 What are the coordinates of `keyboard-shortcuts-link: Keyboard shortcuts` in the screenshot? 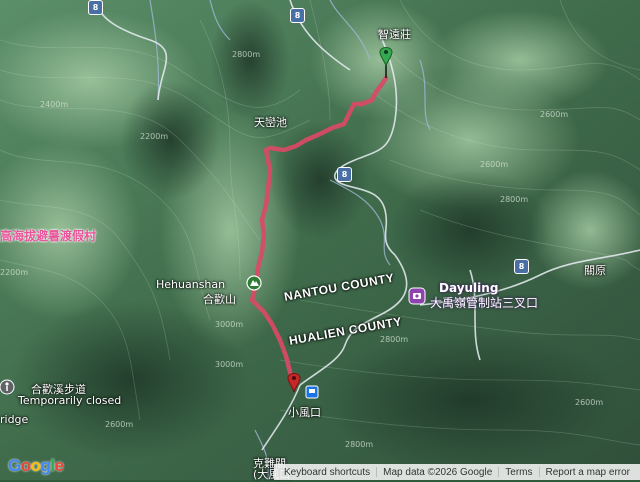 It's located at (327, 472).